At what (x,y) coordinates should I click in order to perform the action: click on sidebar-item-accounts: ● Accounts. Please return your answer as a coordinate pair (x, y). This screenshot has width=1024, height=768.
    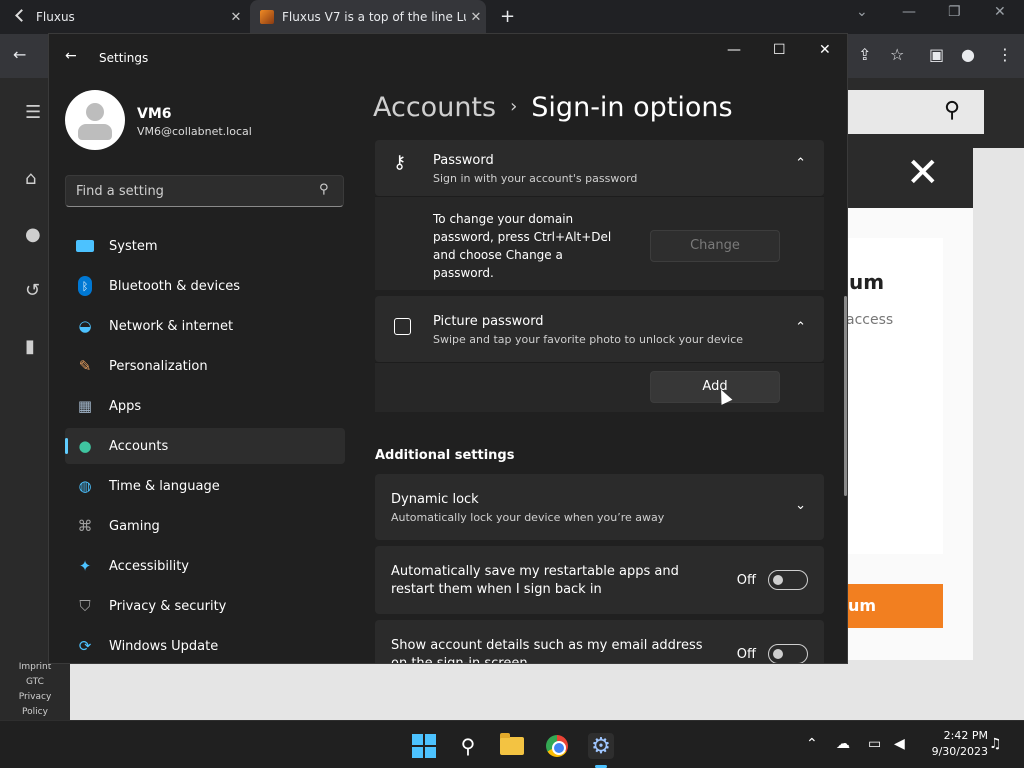
    Looking at the image, I should click on (205, 446).